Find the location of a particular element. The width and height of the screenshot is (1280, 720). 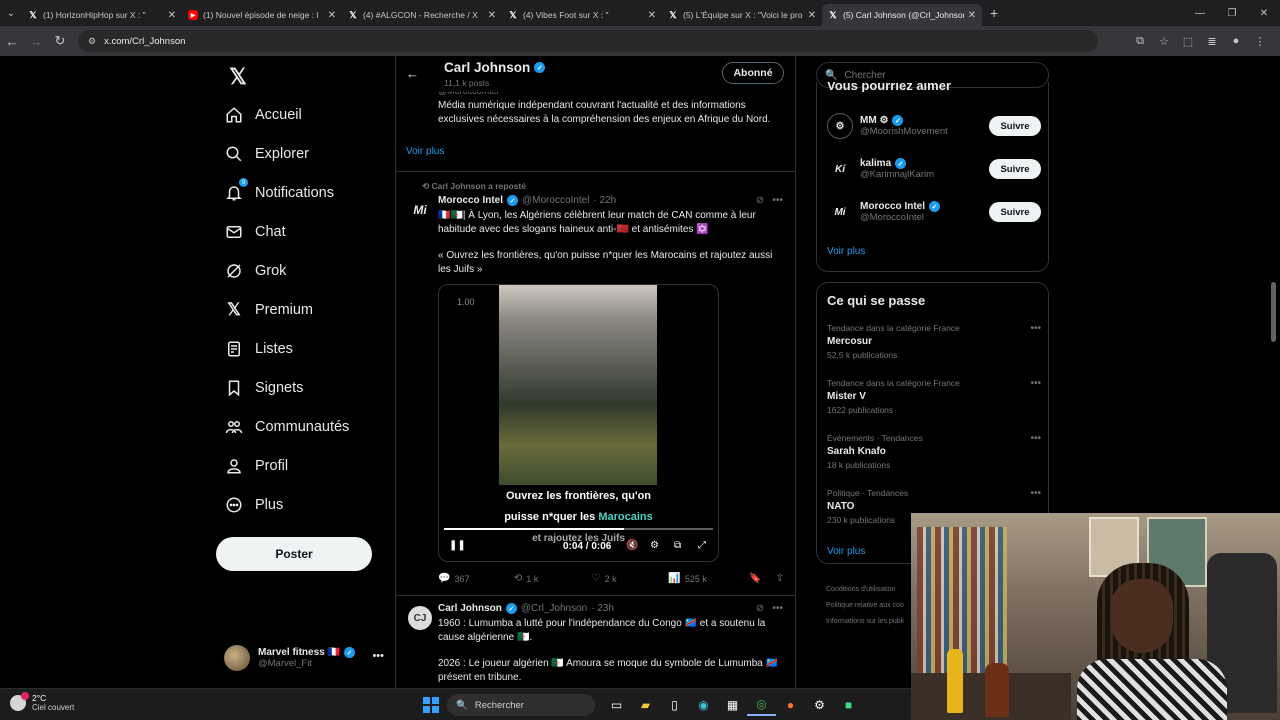

close-window-icon: ✕ is located at coordinates (1264, 13).